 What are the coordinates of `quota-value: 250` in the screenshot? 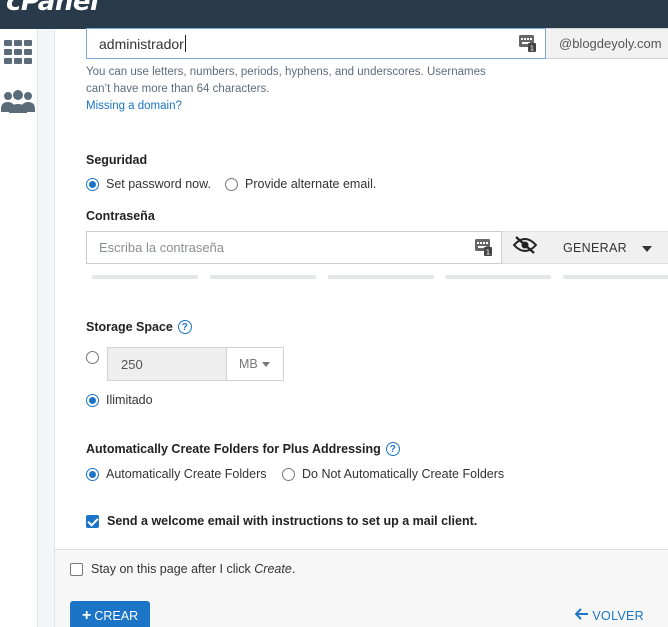 It's located at (132, 364).